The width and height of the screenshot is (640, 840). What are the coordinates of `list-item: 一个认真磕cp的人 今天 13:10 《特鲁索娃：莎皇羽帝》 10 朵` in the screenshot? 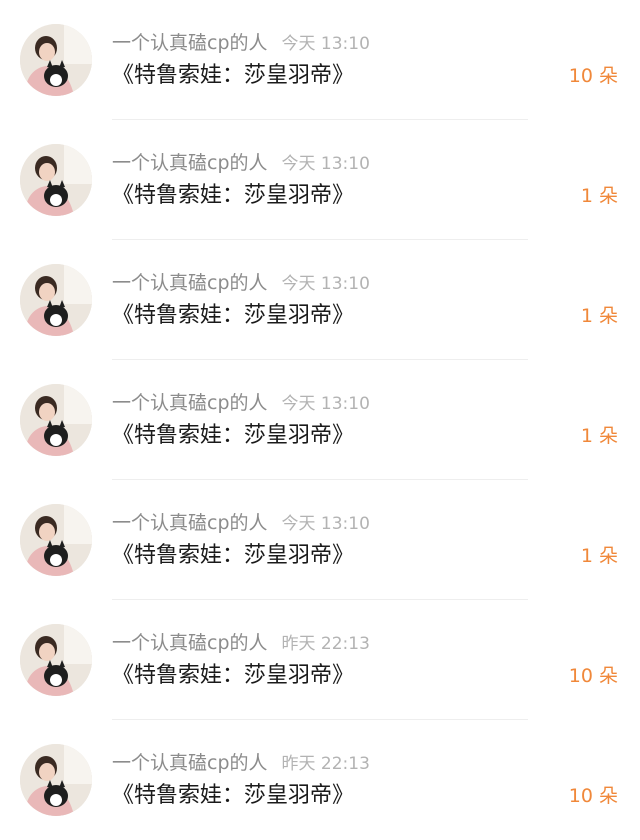 It's located at (320, 60).